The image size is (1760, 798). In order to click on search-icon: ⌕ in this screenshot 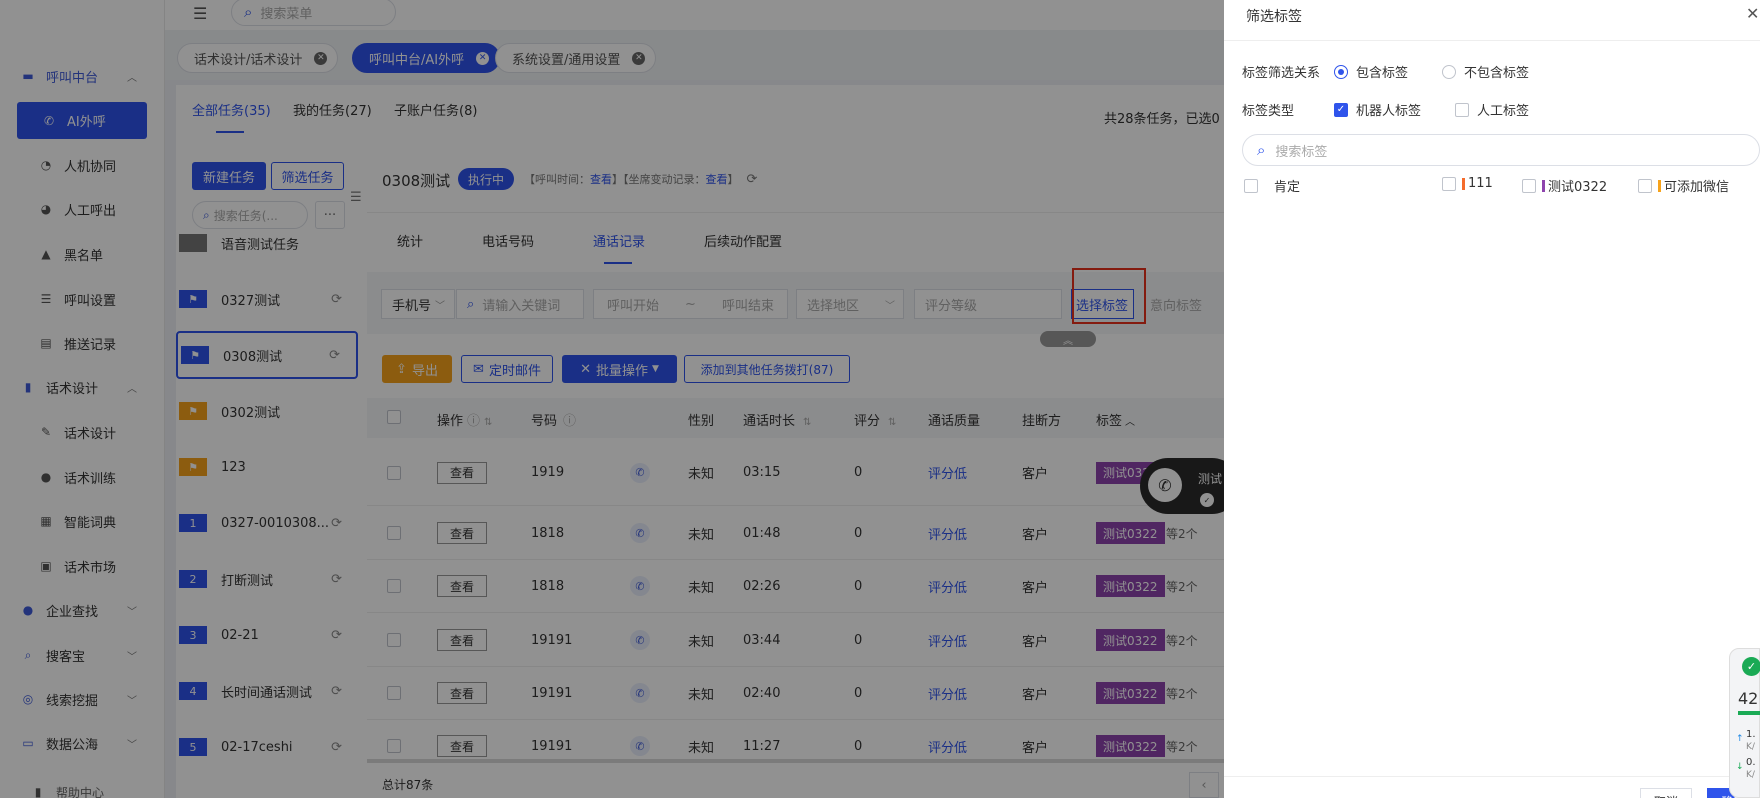, I will do `click(1261, 150)`.